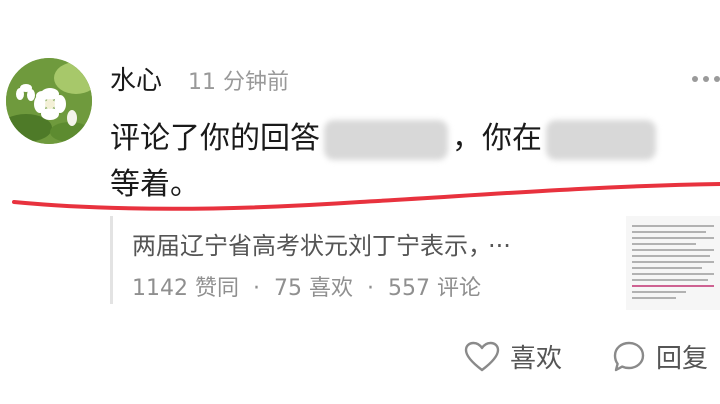 Image resolution: width=720 pixels, height=404 pixels. Describe the element at coordinates (215, 138) in the screenshot. I see `comment-text-part1: 评论了你的回答` at that location.